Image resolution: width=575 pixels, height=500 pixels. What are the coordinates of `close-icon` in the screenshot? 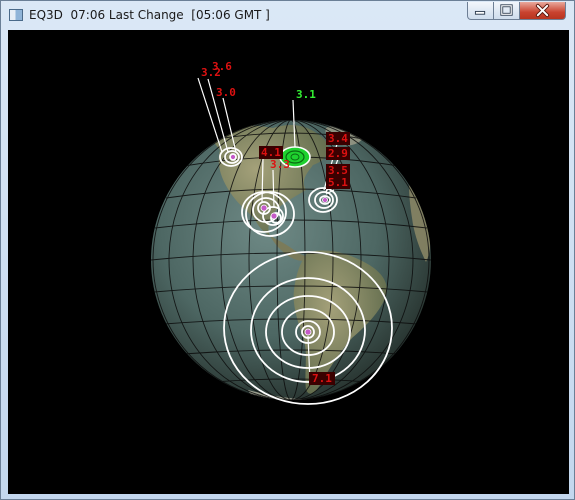 It's located at (542, 10).